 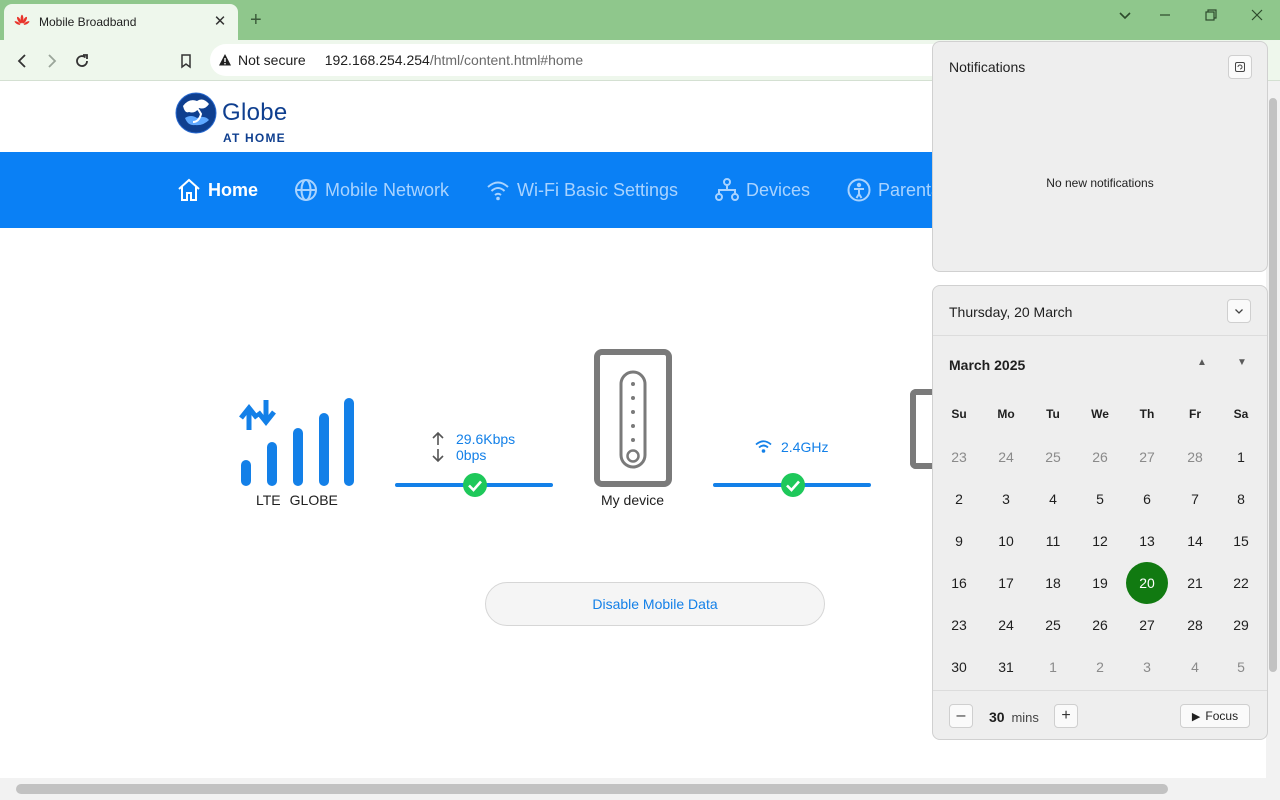 I want to click on browser-tab-strip: Mobile Broadband ✕ +, so click(x=640, y=20).